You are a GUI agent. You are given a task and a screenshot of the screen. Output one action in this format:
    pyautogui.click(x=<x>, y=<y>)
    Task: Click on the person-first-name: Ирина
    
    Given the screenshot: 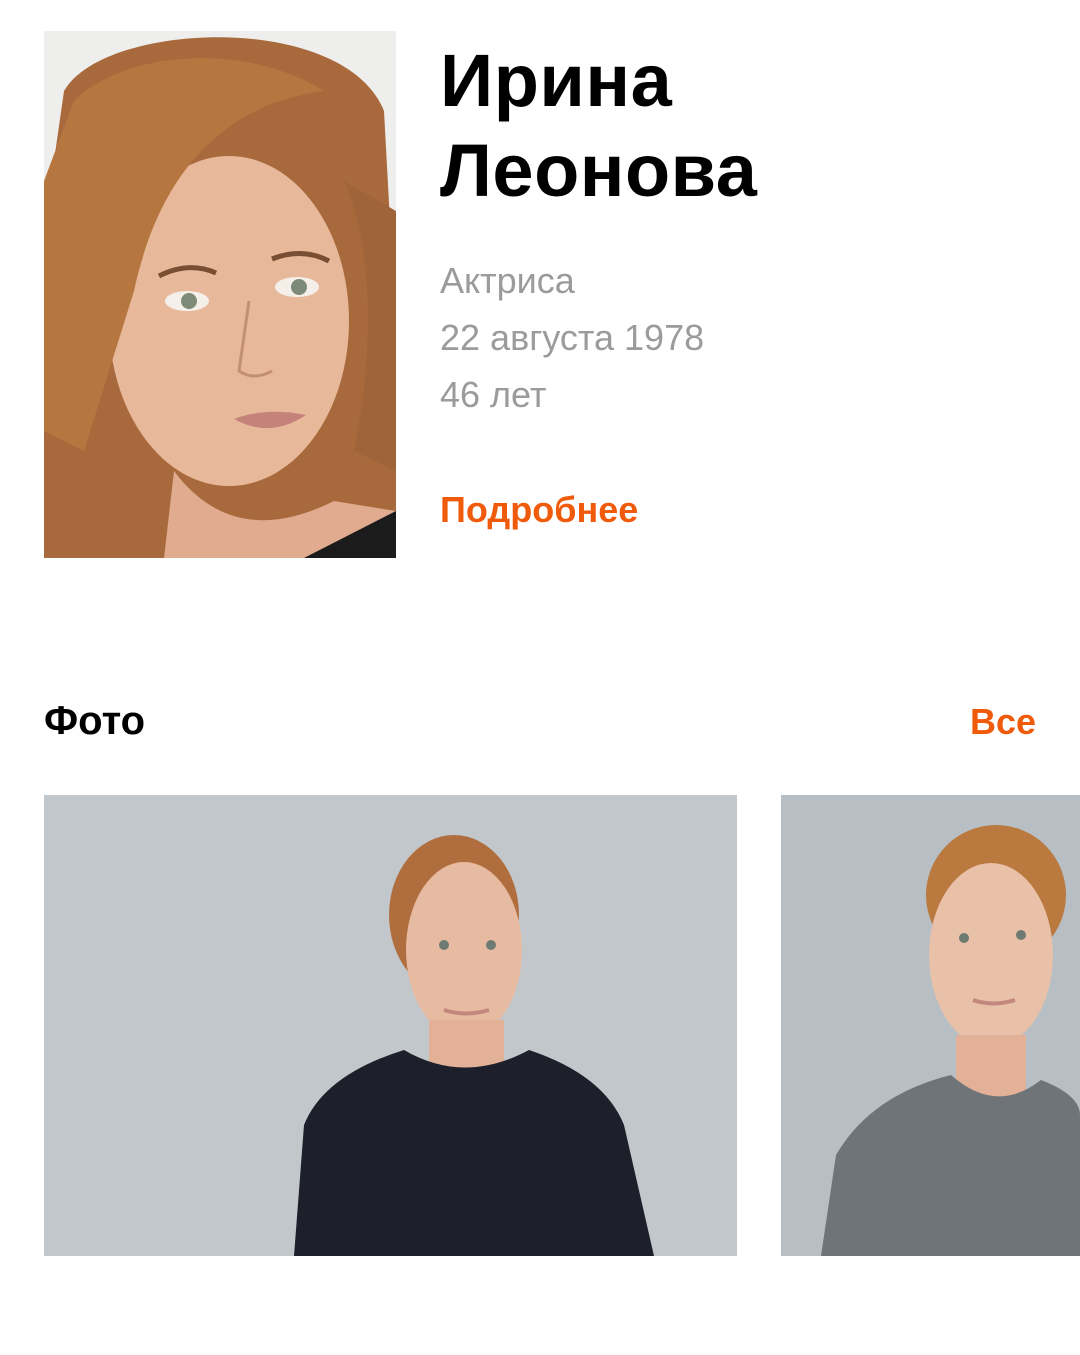 What is the action you would take?
    pyautogui.click(x=556, y=80)
    